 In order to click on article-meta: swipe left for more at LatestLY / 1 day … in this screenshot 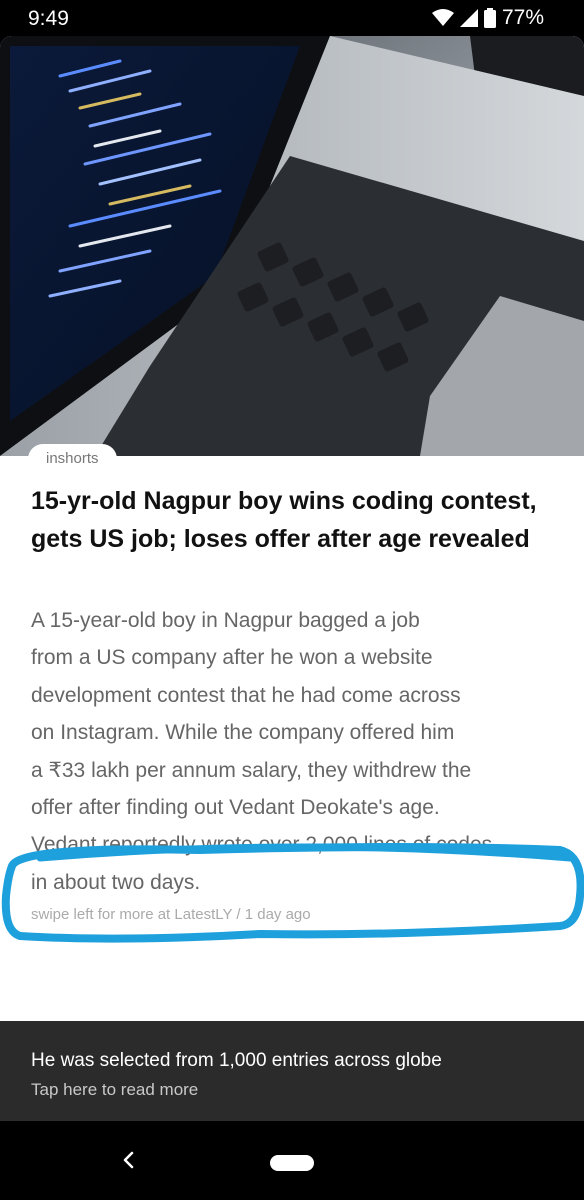, I will do `click(171, 914)`.